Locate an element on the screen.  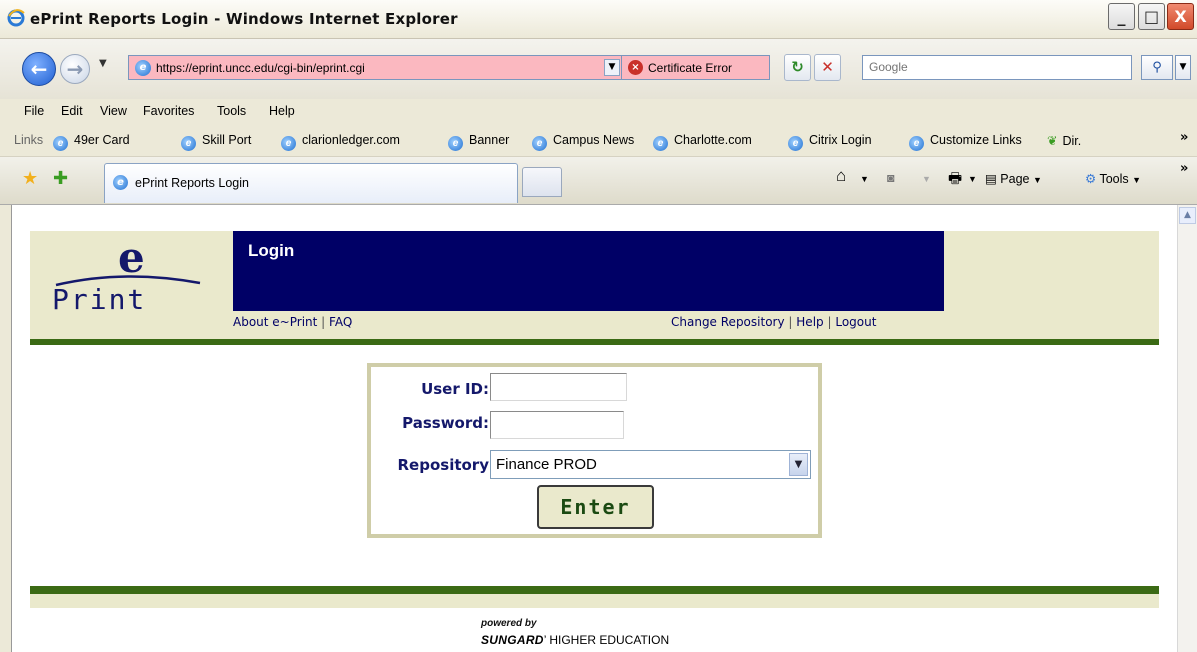
menu-help: Help is located at coordinates (282, 111).